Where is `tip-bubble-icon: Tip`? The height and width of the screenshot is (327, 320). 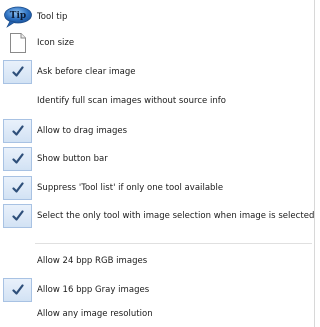 tip-bubble-icon: Tip is located at coordinates (17, 17).